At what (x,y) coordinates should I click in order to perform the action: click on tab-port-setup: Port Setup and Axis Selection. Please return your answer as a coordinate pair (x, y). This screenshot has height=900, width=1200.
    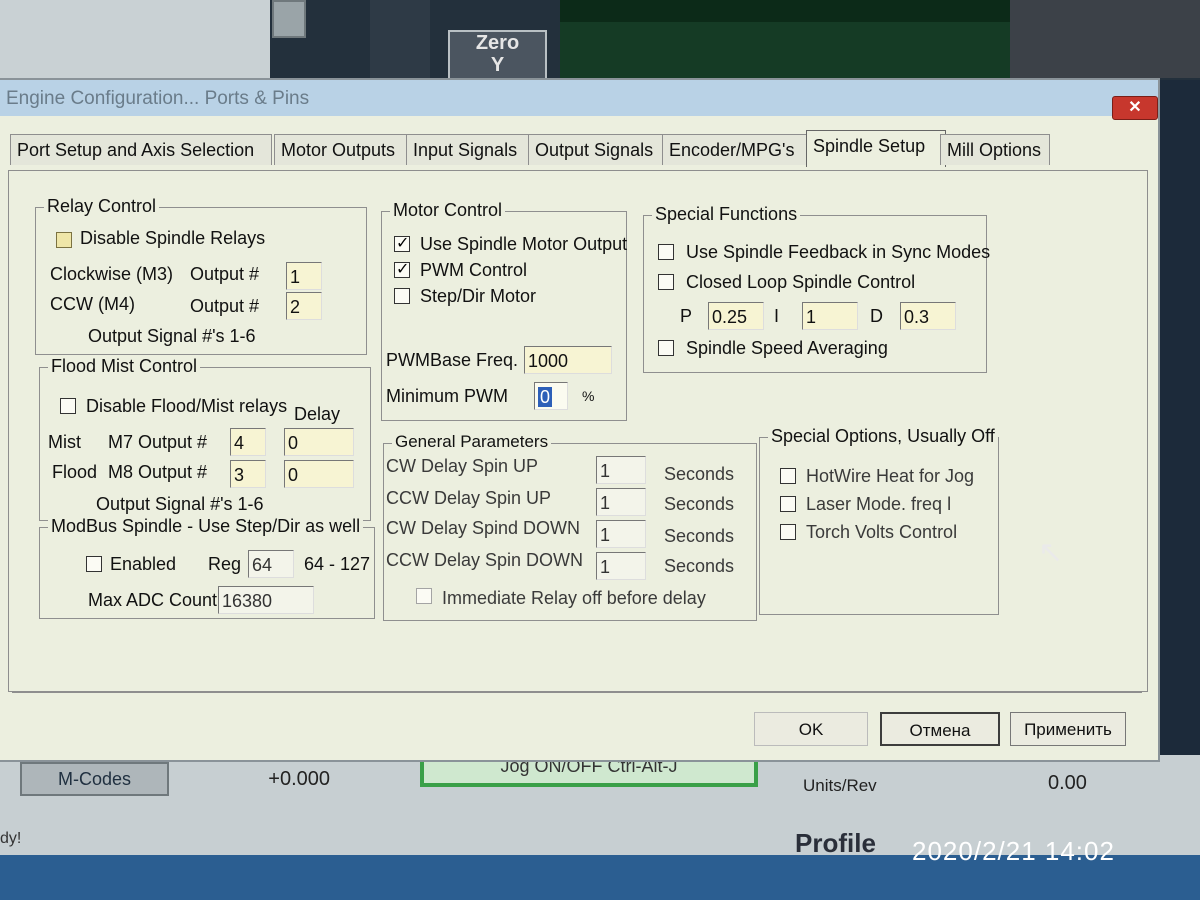
    Looking at the image, I should click on (141, 149).